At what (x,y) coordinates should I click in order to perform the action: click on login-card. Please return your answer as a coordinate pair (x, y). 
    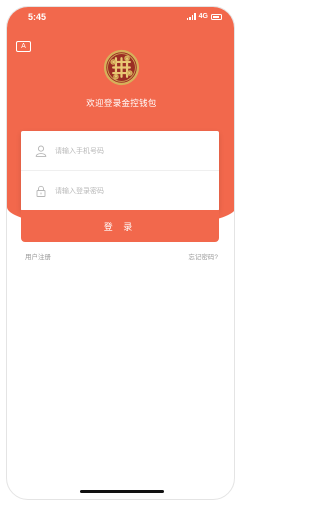
    Looking at the image, I should click on (120, 171).